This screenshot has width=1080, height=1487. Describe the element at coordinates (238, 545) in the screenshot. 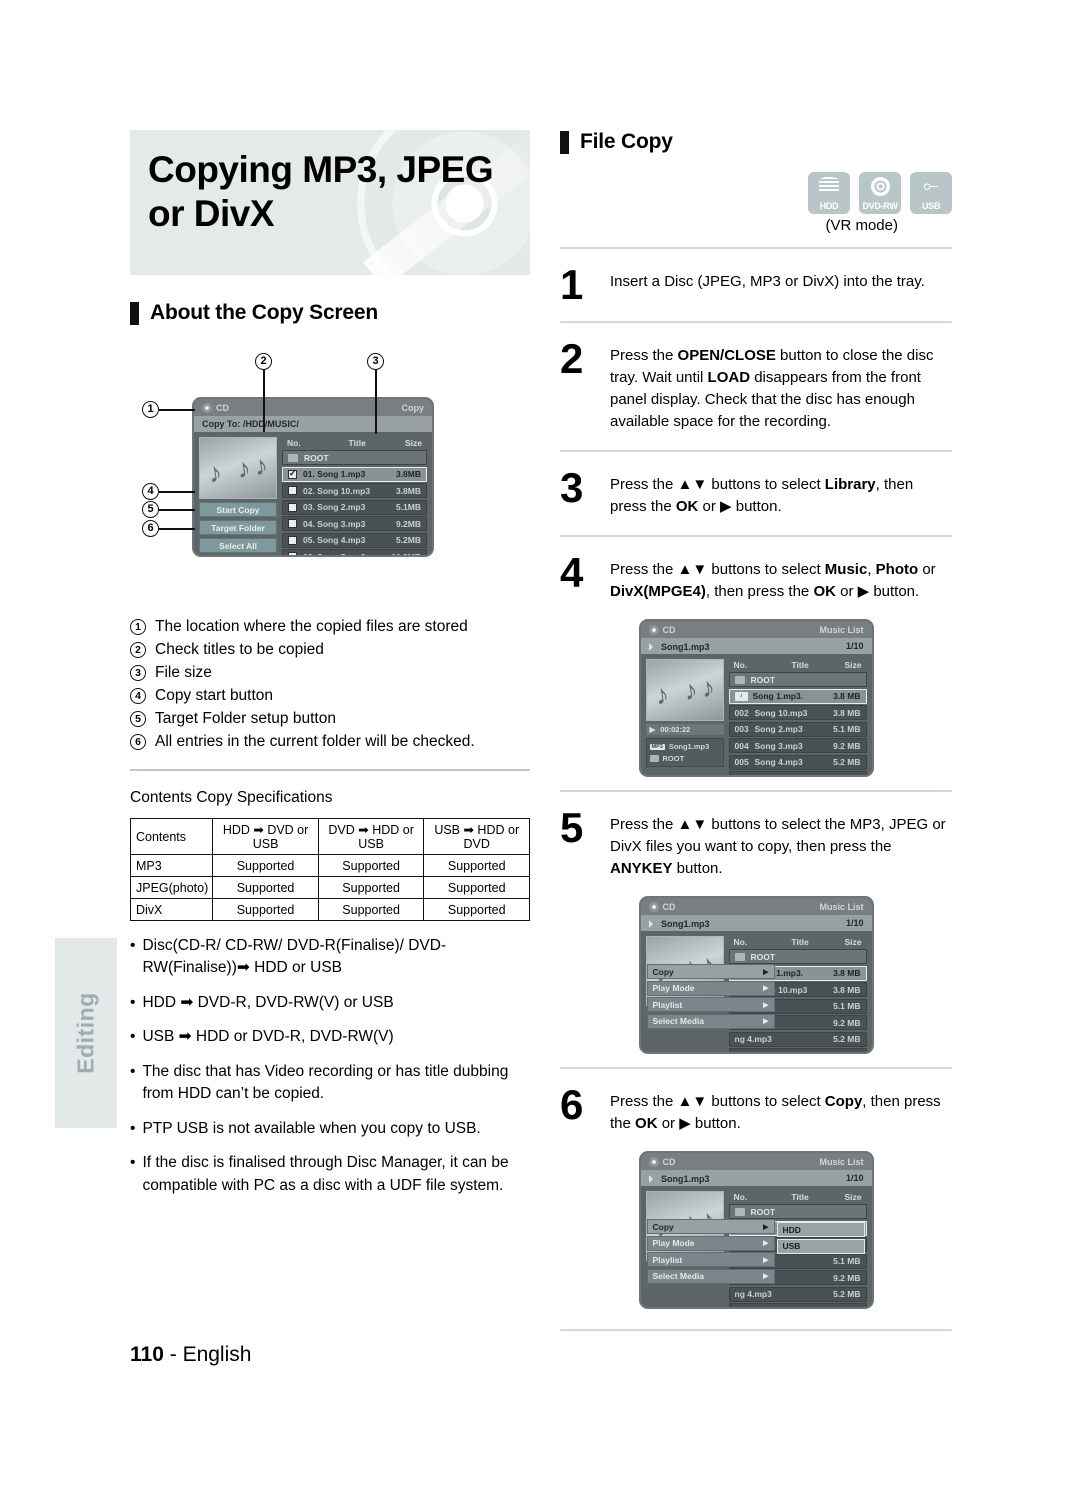

I see `select-all-button: Select All` at that location.